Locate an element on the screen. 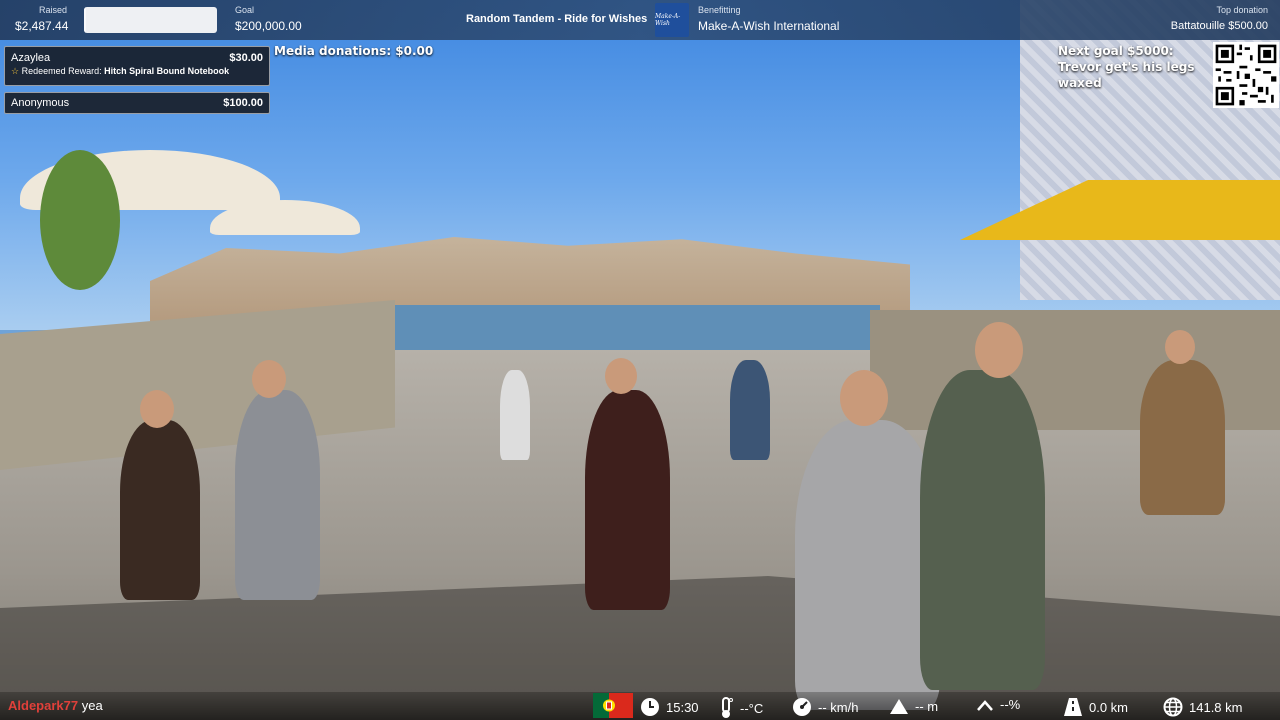 This screenshot has height=720, width=1280. raised-value: $2,487.44 is located at coordinates (42, 26).